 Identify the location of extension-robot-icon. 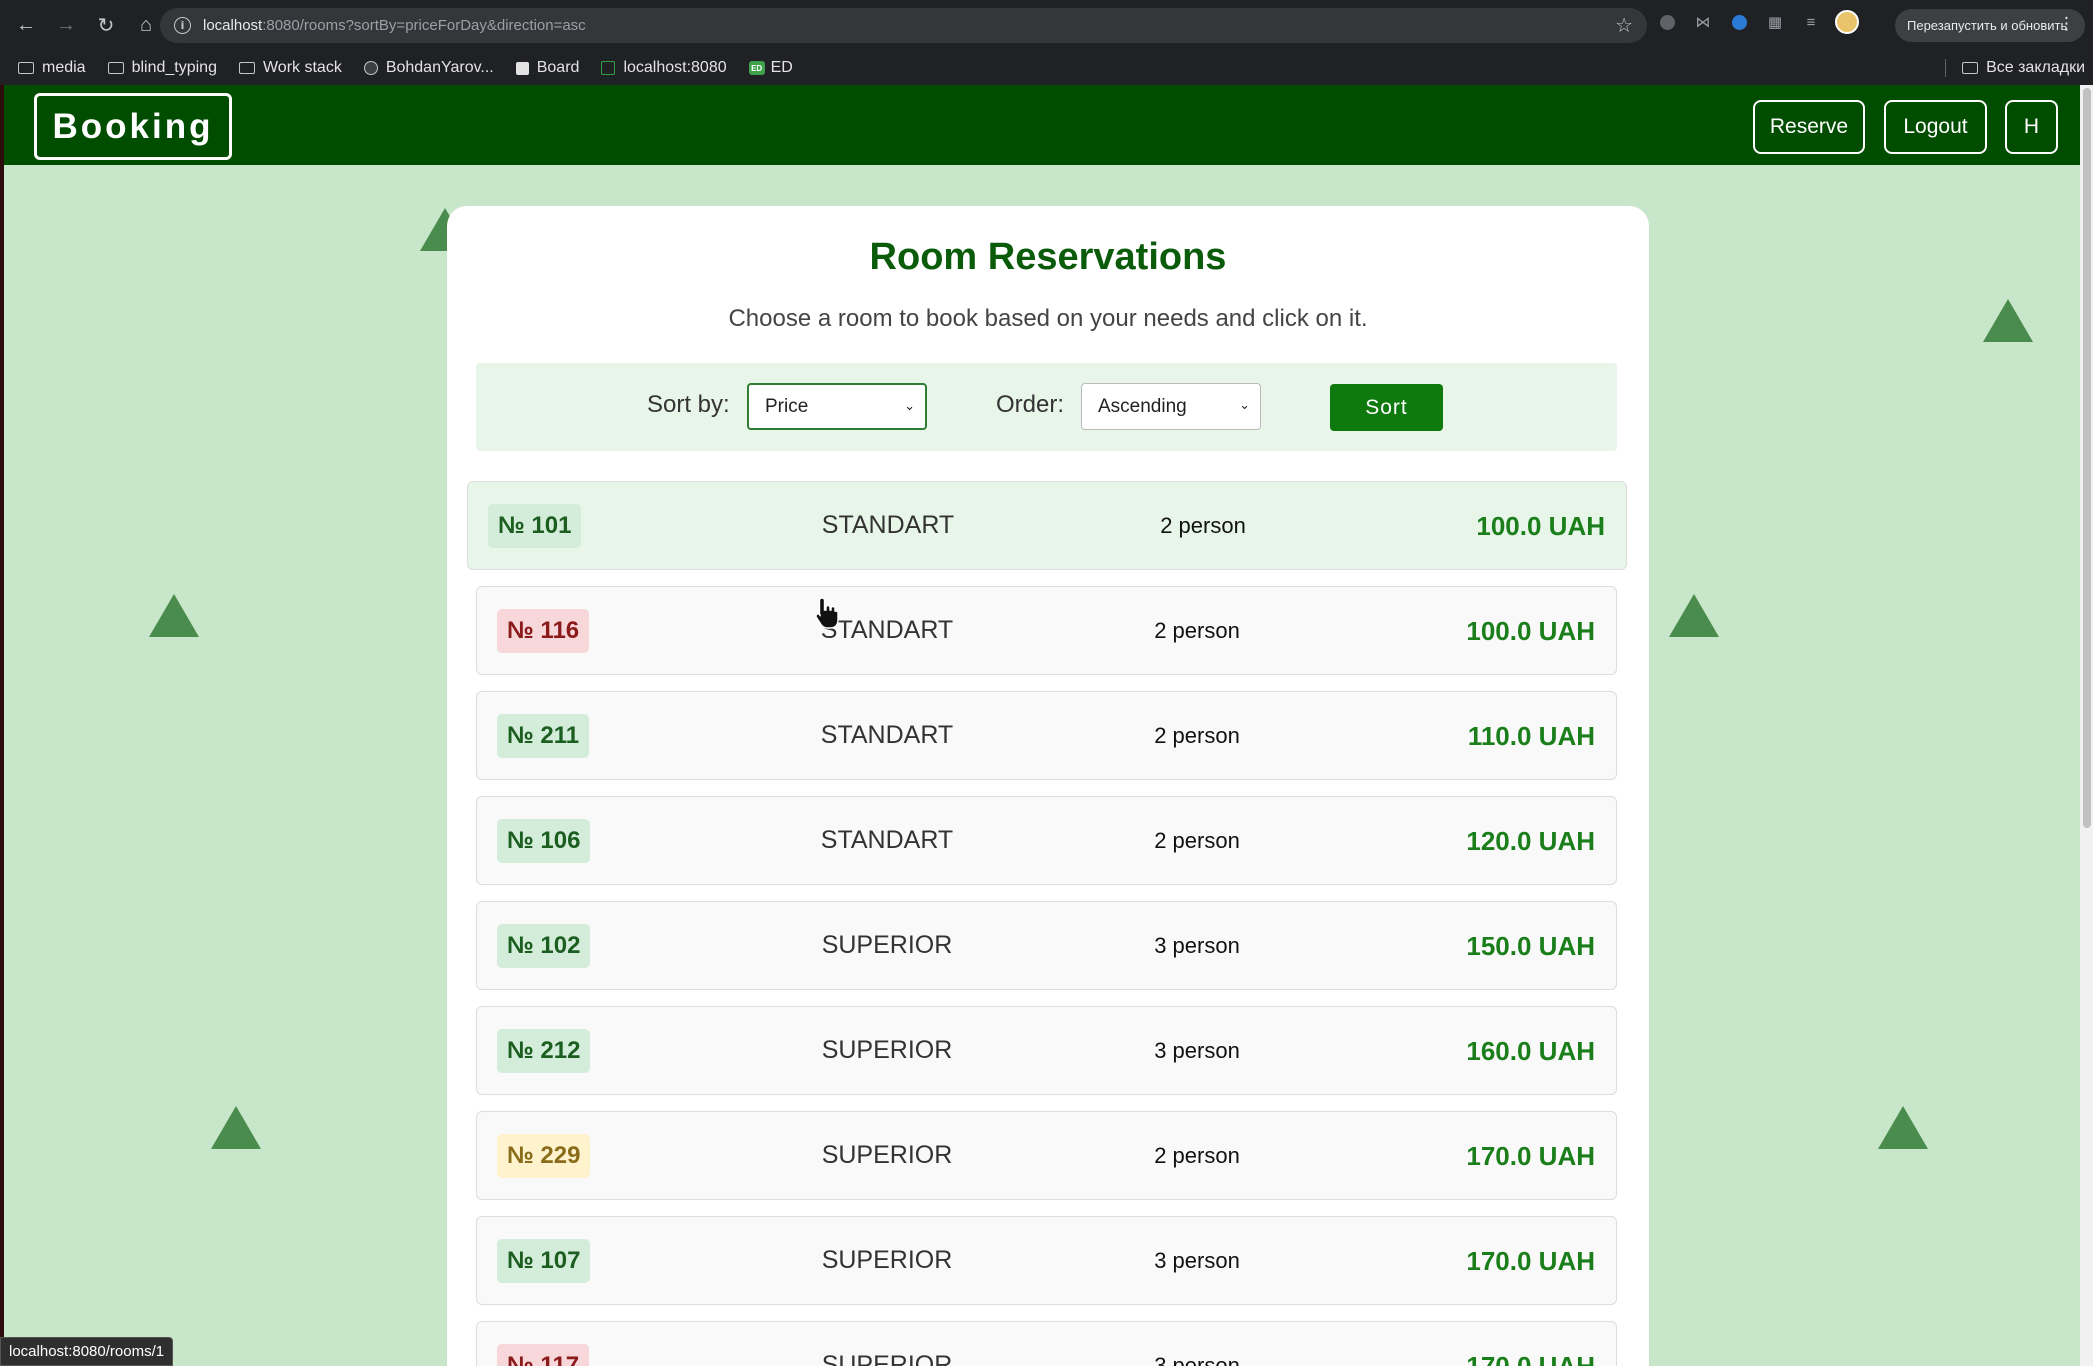
(1667, 22).